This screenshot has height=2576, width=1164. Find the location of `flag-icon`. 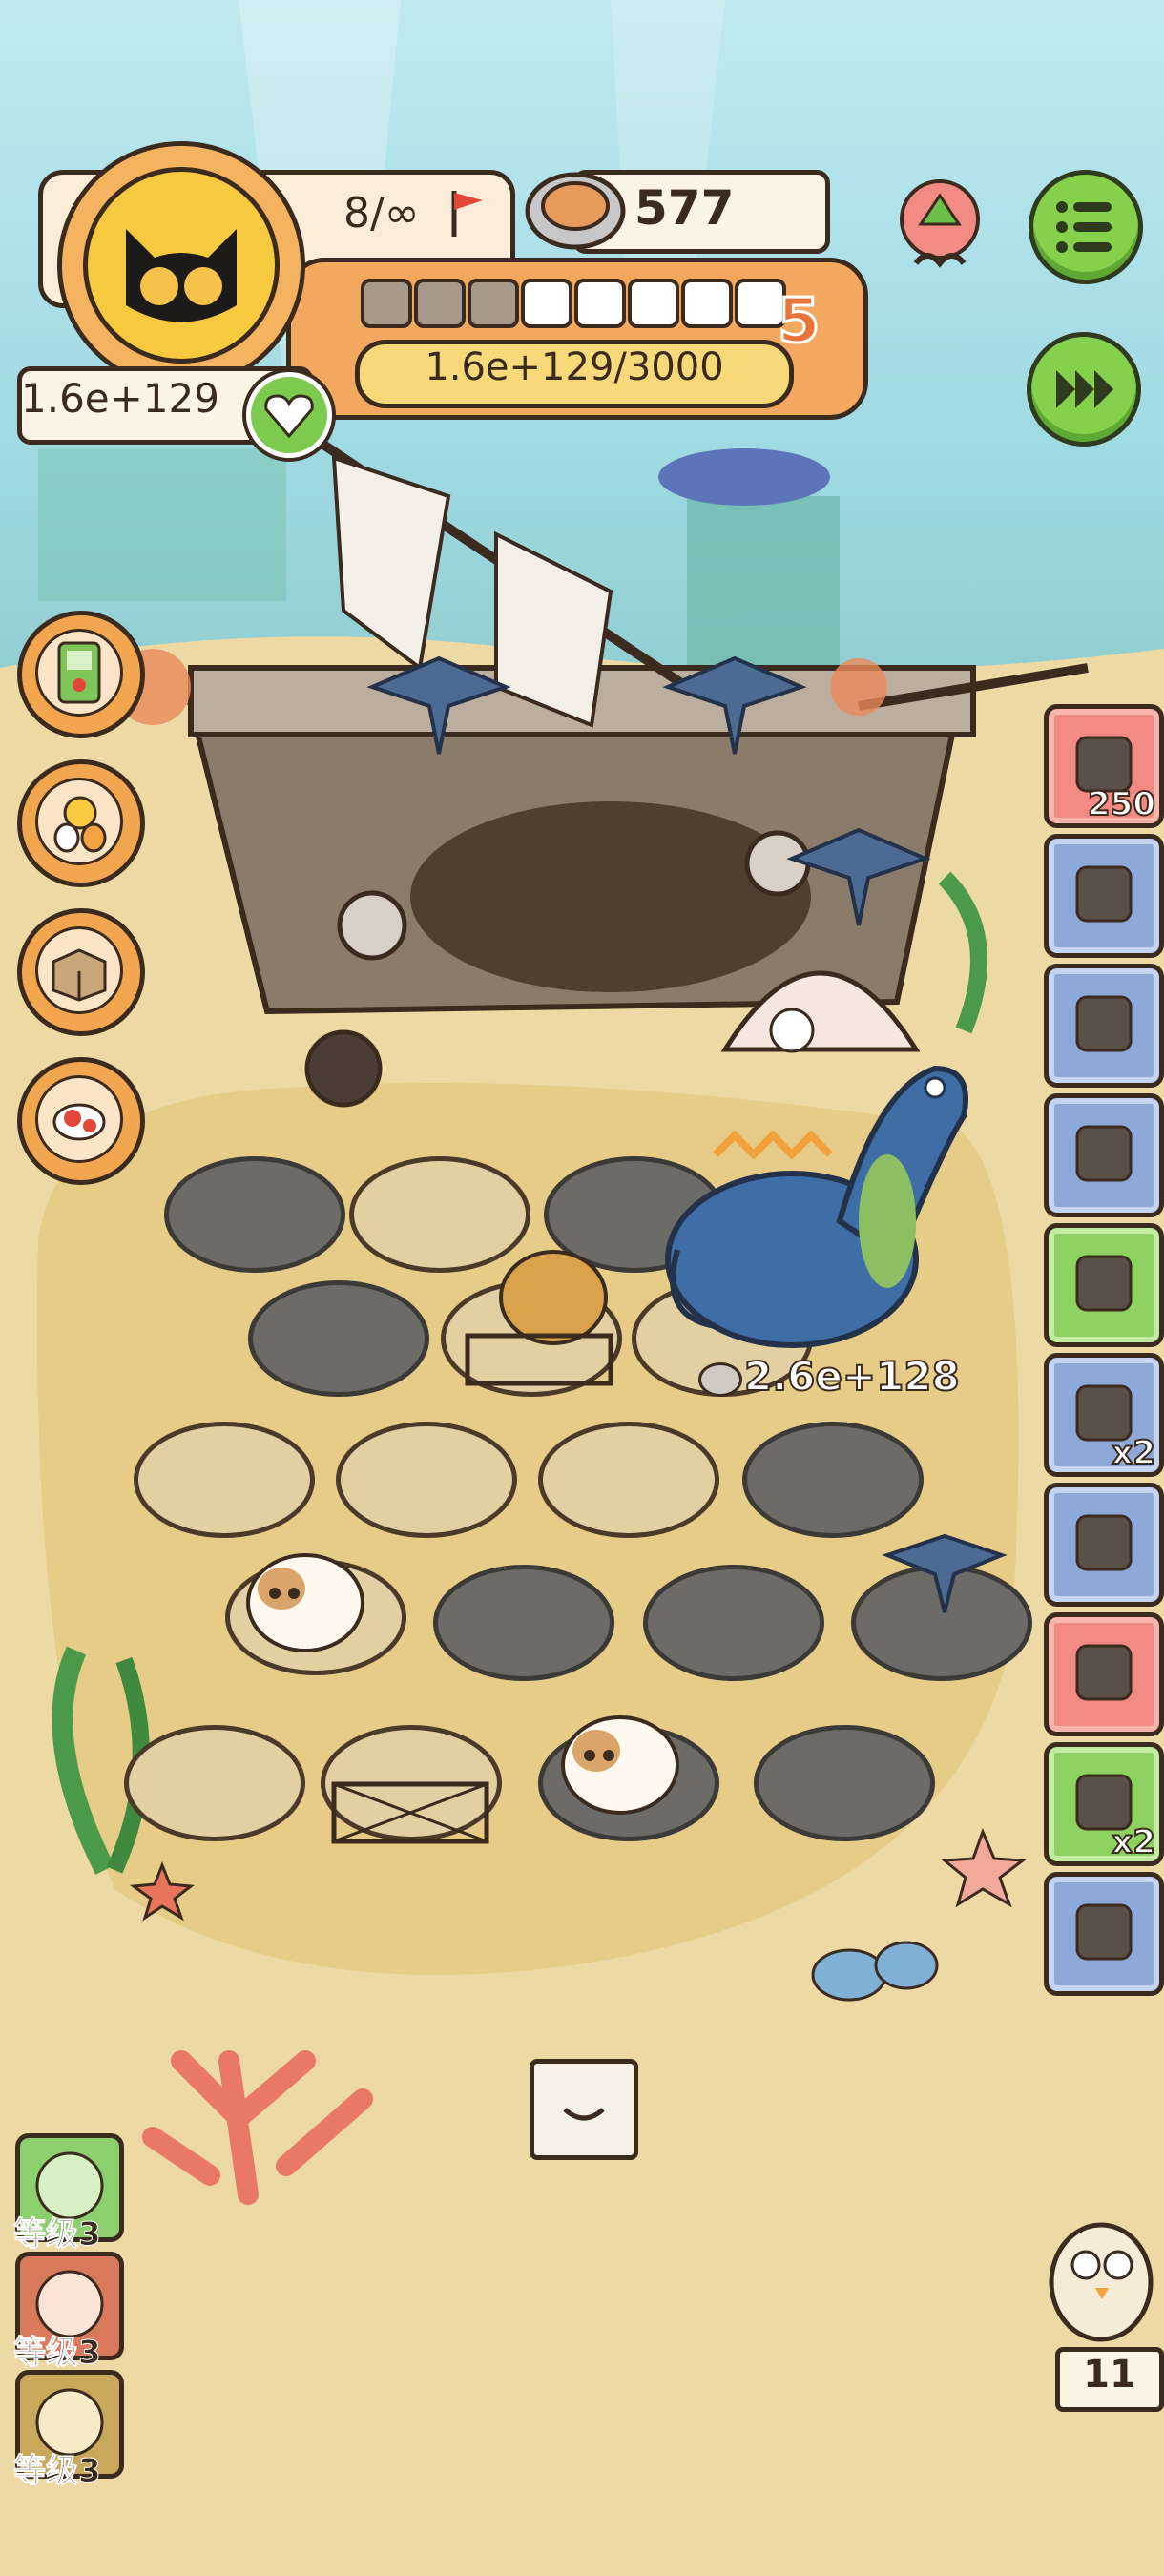

flag-icon is located at coordinates (467, 214).